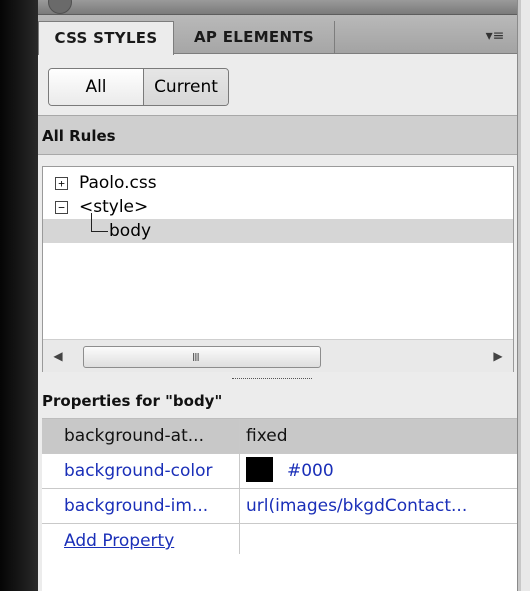  What do you see at coordinates (186, 87) in the screenshot?
I see `current-mode-button: Current` at bounding box center [186, 87].